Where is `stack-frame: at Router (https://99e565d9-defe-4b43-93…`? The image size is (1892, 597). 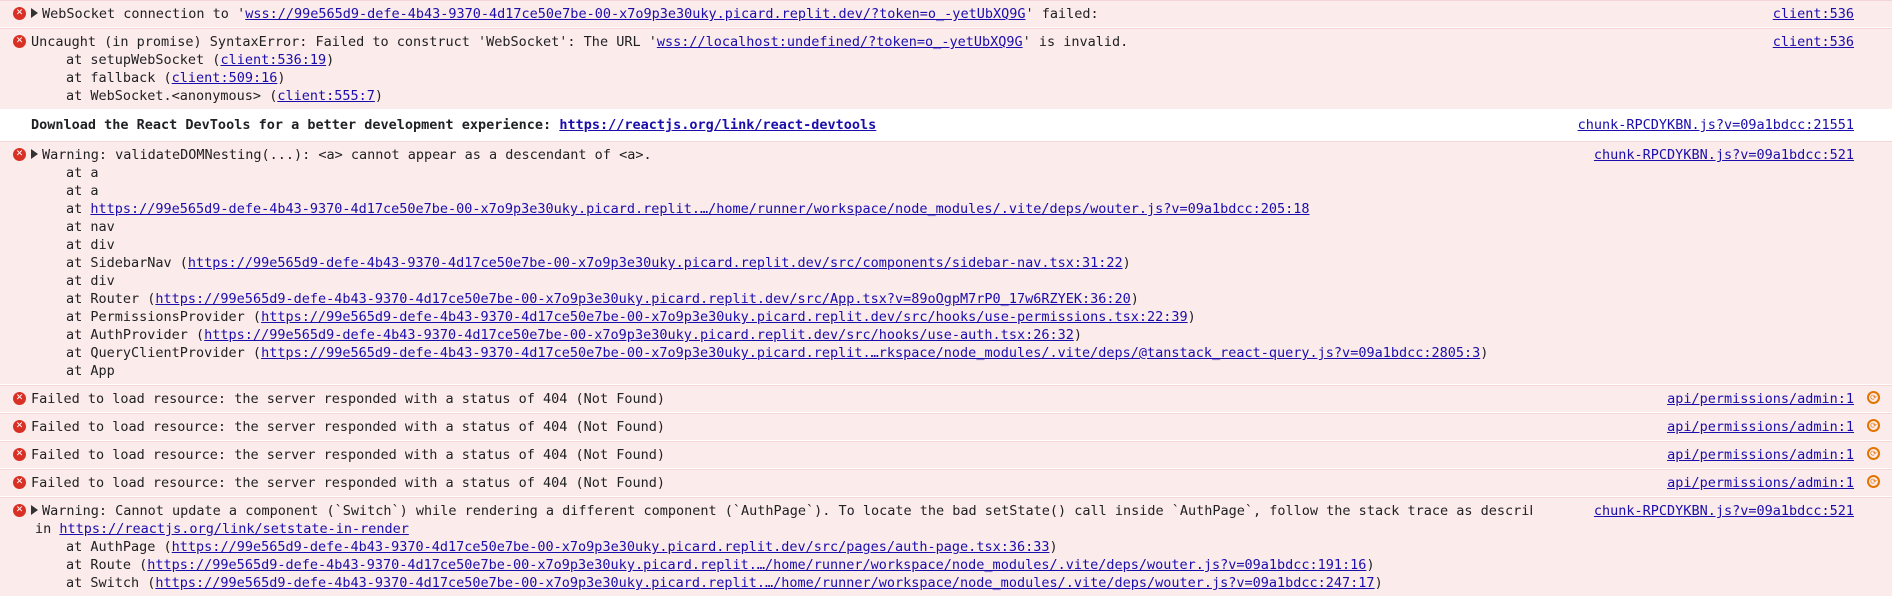
stack-frame: at Router (https://99e565d9-defe-4b43-93… is located at coordinates (602, 299).